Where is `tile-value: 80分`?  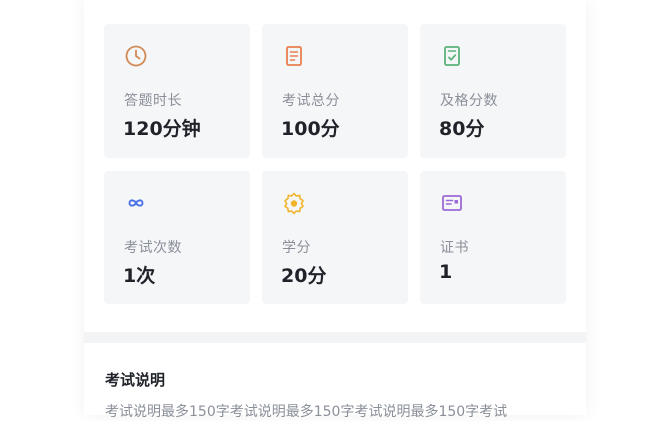 tile-value: 80分 is located at coordinates (462, 129).